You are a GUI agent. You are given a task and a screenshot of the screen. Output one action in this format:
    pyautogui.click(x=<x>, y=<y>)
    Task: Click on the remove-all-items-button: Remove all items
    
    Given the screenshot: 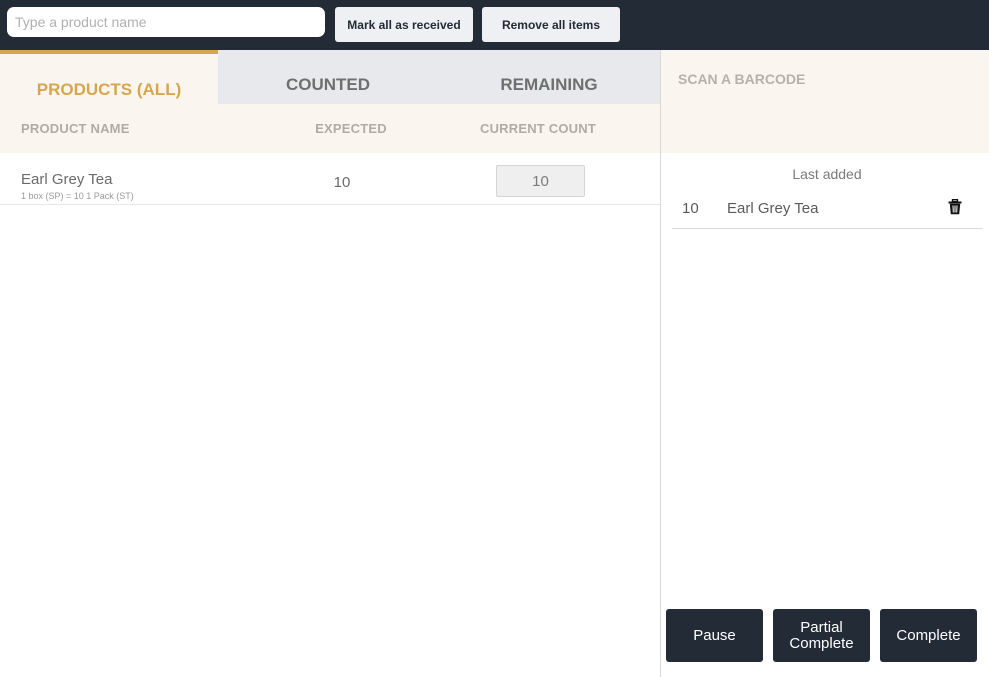 What is the action you would take?
    pyautogui.click(x=551, y=24)
    